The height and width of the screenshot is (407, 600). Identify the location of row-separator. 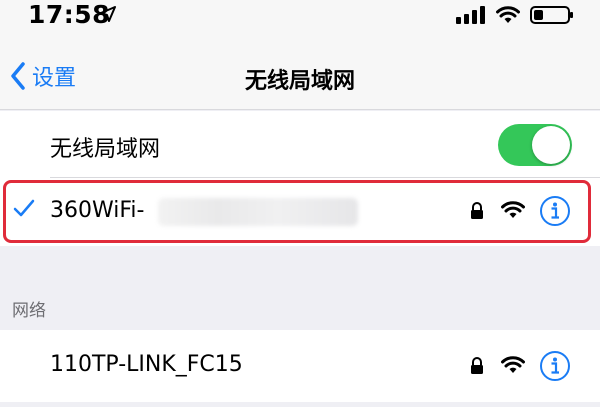
(325, 177).